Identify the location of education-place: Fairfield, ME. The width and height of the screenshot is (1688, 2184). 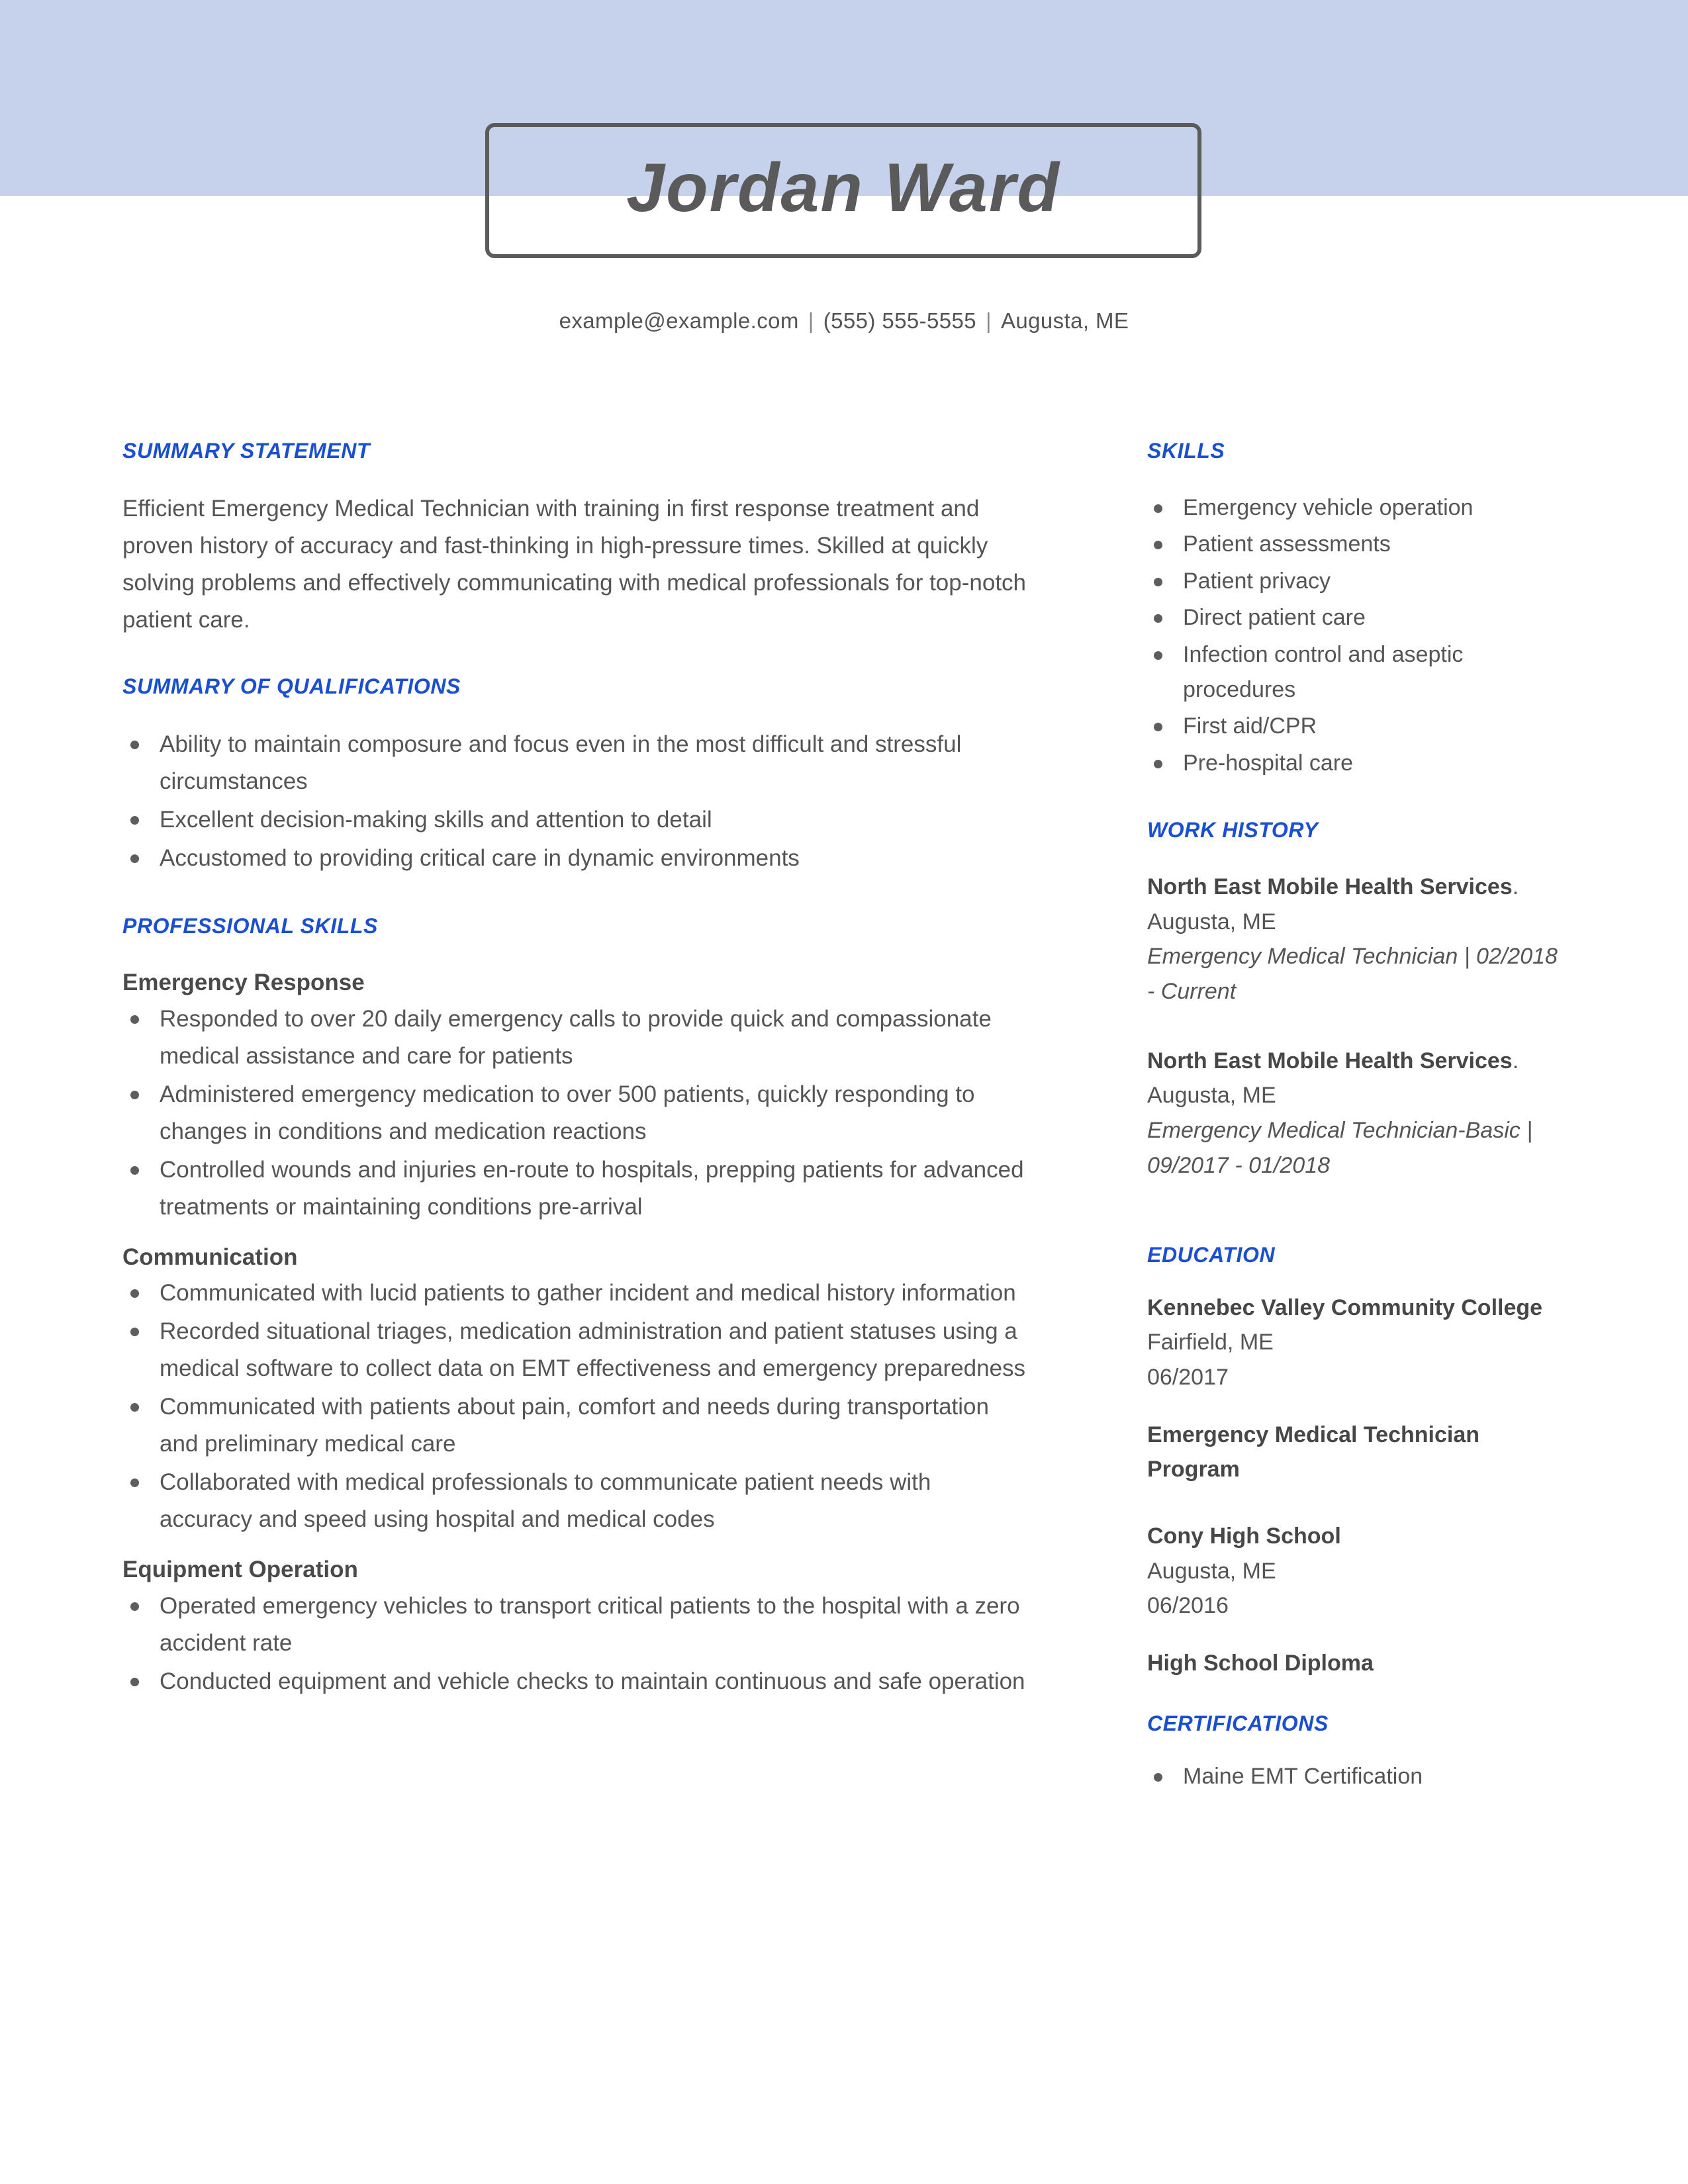
(1210, 1342).